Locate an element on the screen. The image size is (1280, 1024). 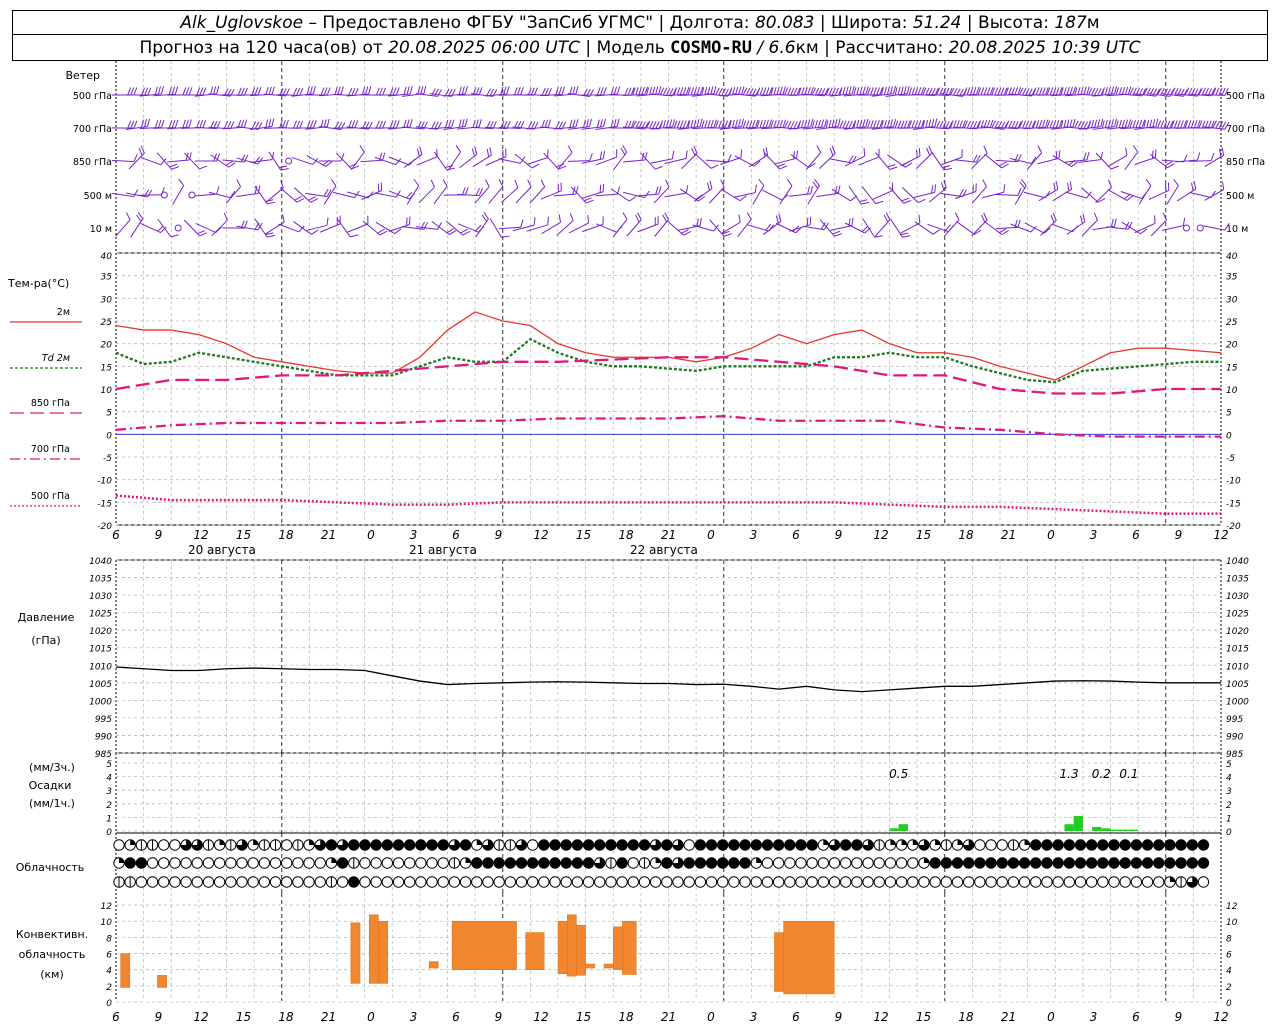
cloud-symbol-quarter is located at coordinates (133, 842).